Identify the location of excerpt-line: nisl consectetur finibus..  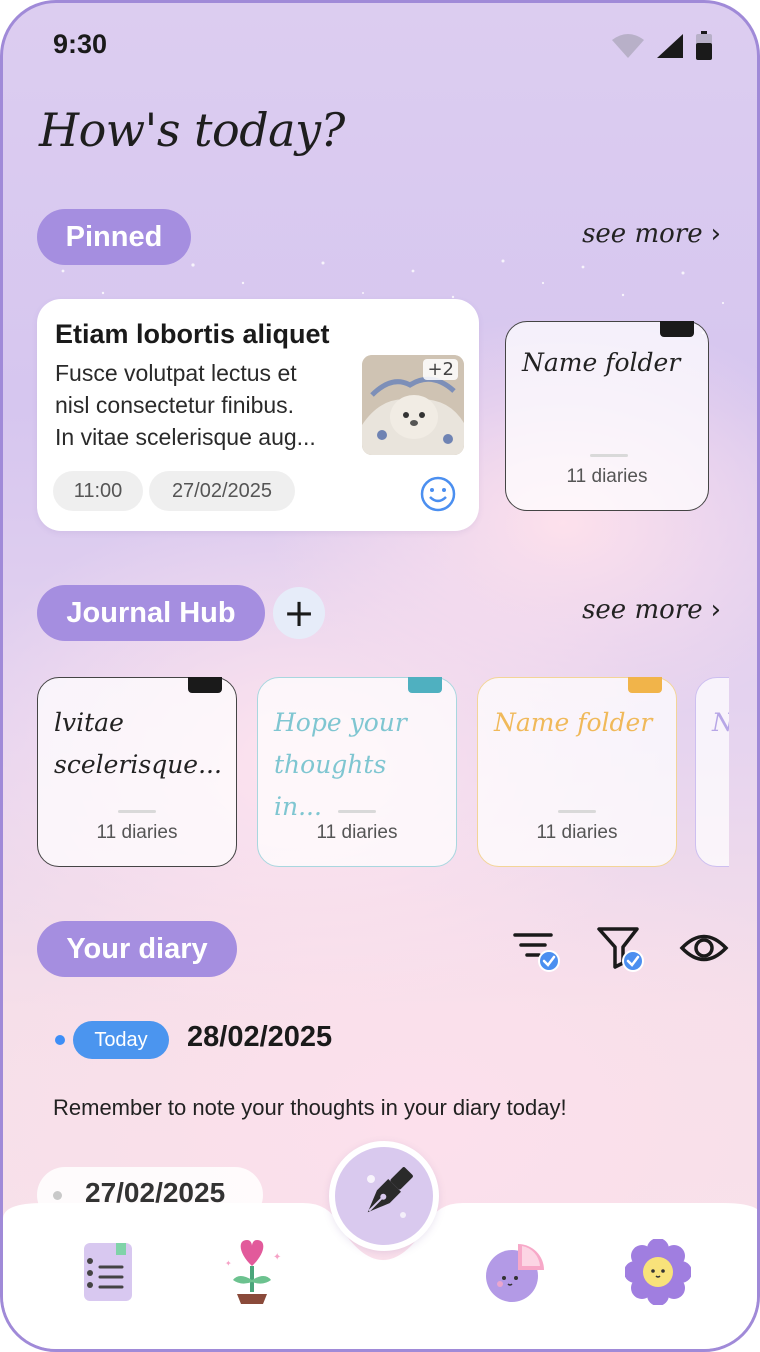
(175, 405).